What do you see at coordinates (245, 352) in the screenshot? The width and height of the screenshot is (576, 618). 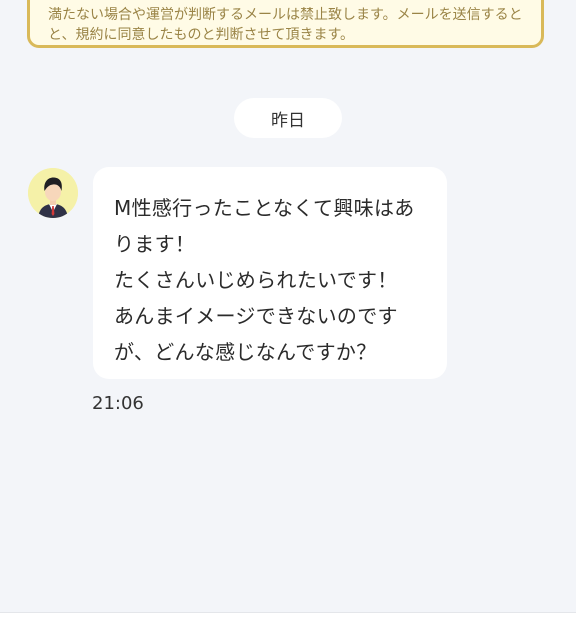 I see `message-line: が、どんな感じなんですか？` at bounding box center [245, 352].